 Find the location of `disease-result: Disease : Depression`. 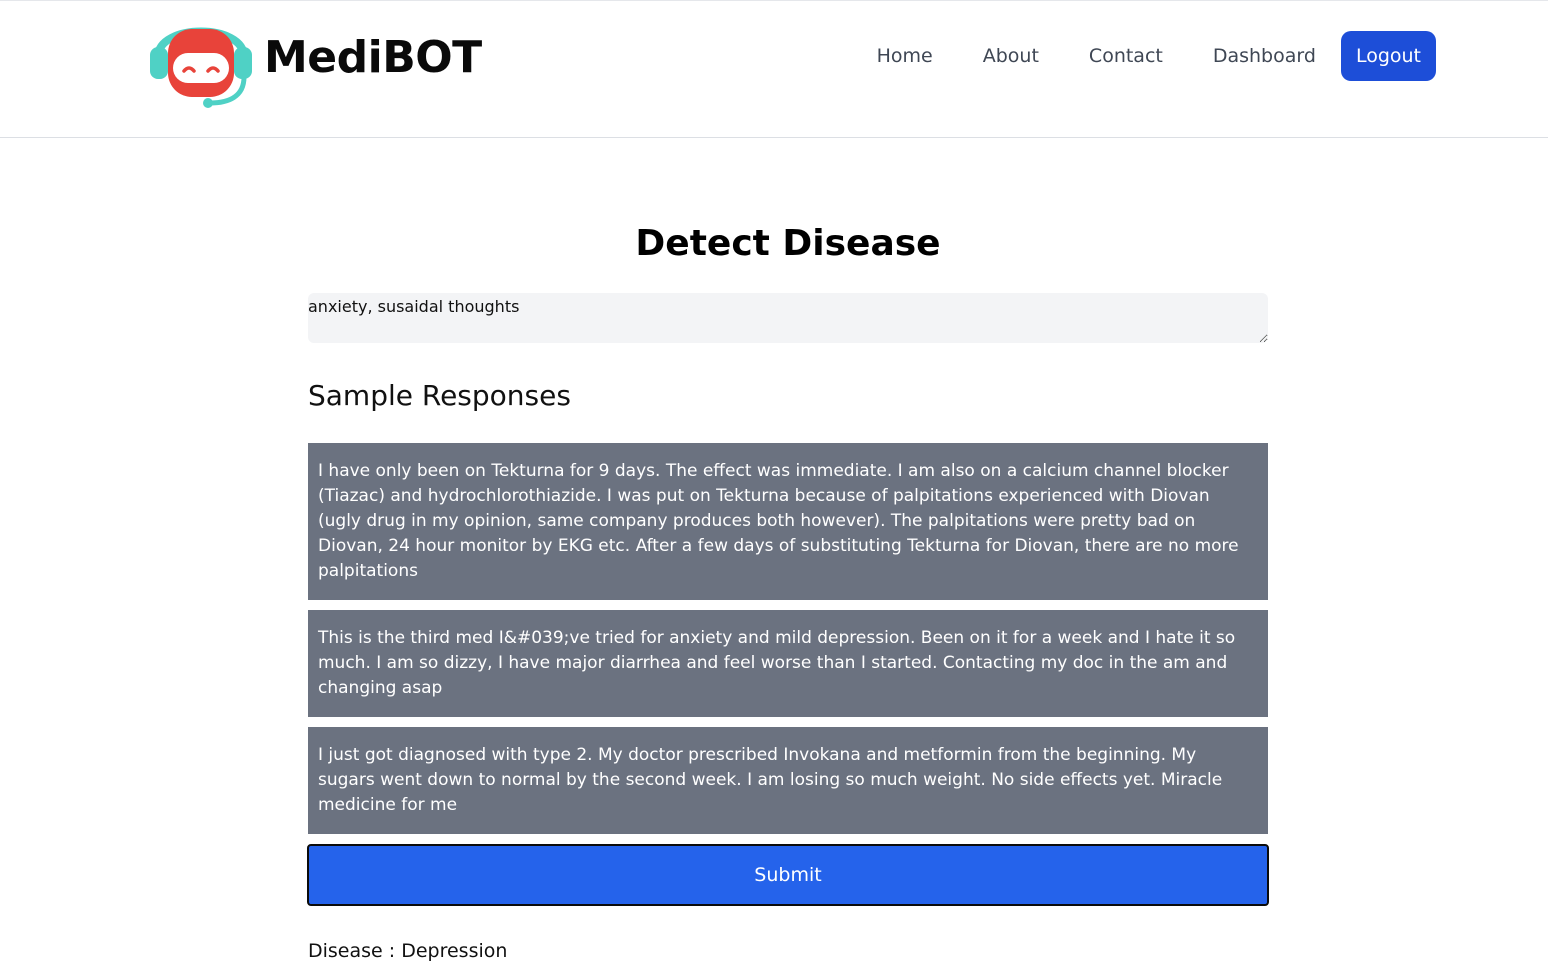

disease-result: Disease : Depression is located at coordinates (408, 951).